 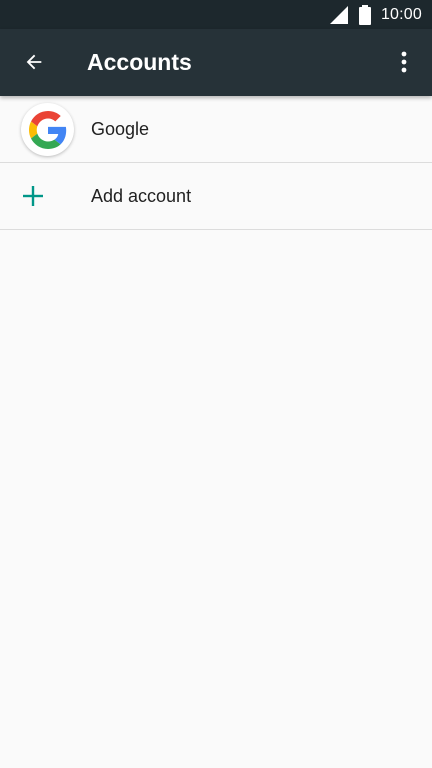 What do you see at coordinates (141, 196) in the screenshot?
I see `add-account-label: Add account` at bounding box center [141, 196].